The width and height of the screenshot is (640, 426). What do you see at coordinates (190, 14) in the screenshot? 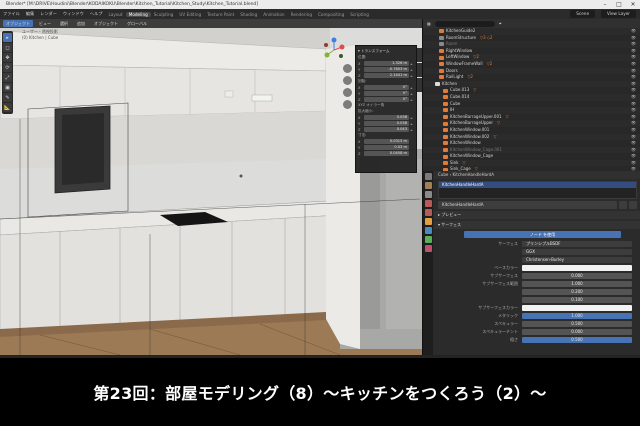
I see `workspace-tab-uv-editing: UV Editing` at bounding box center [190, 14].